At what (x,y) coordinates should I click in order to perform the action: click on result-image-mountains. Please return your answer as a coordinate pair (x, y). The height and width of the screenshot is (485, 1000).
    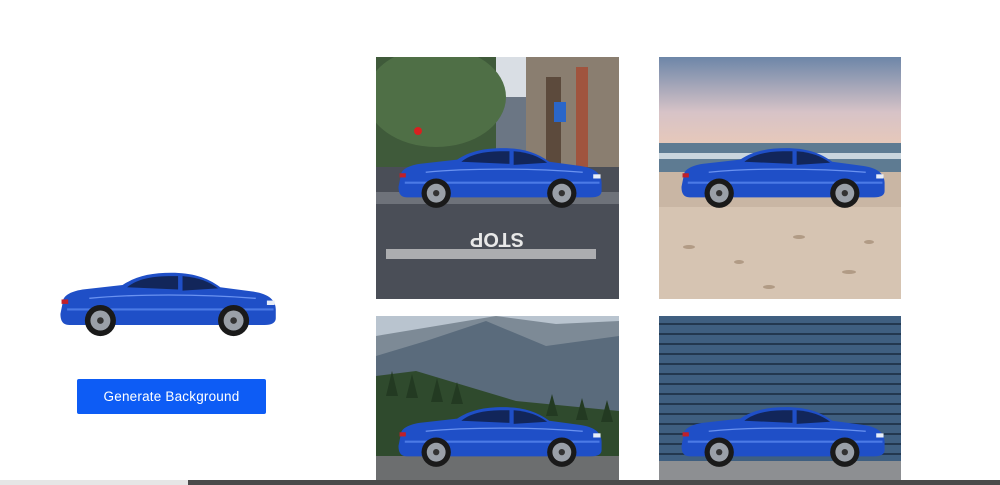
    Looking at the image, I should click on (497, 400).